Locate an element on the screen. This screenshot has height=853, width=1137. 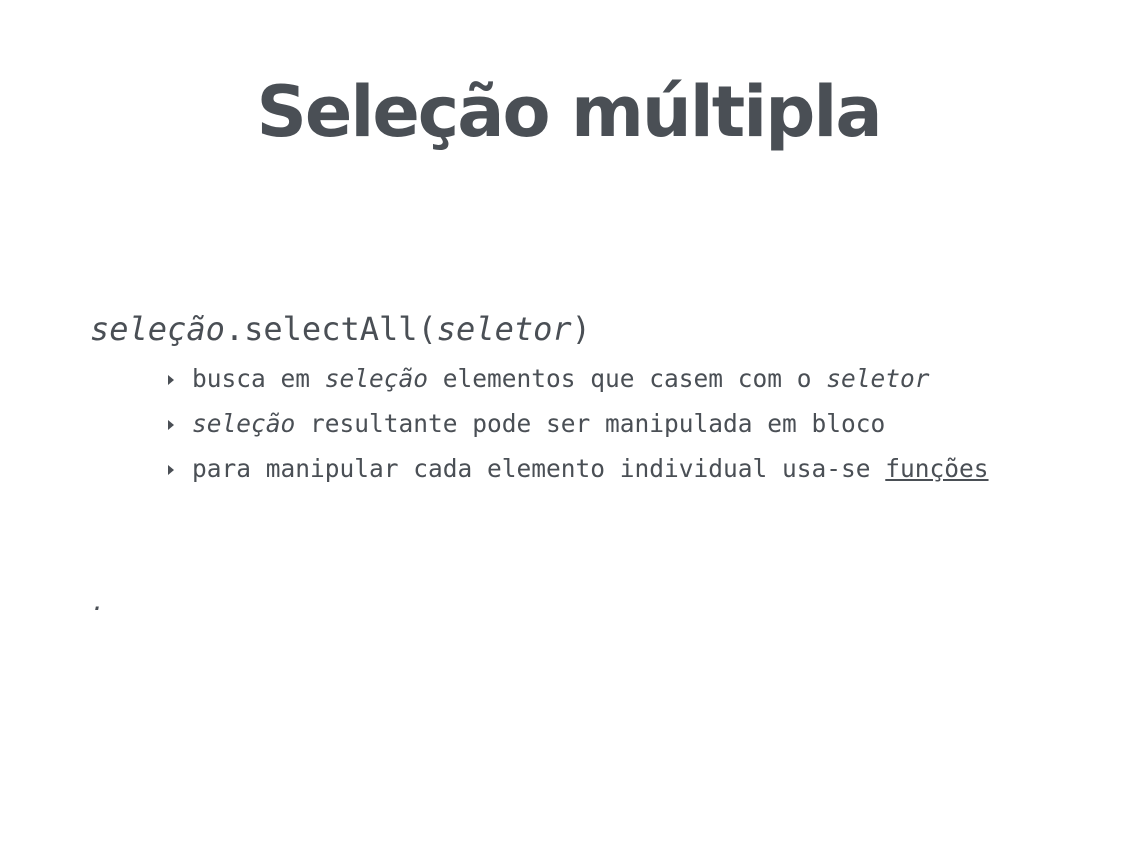
bullet-text: resultante pode ser manipulada em bloco is located at coordinates (590, 423).